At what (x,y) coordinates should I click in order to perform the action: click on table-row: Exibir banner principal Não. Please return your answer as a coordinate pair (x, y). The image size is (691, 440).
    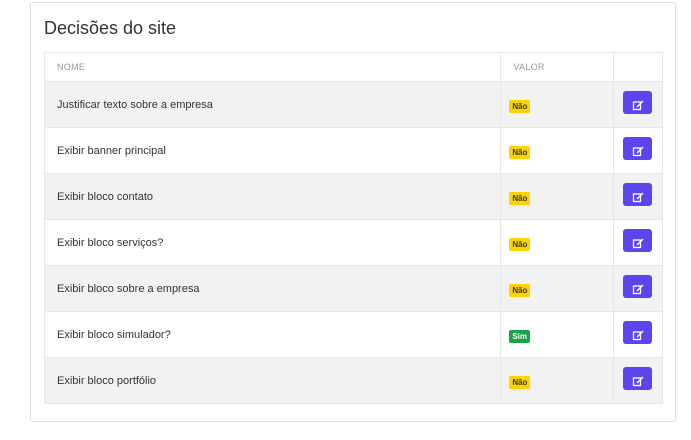
    Looking at the image, I should click on (354, 150).